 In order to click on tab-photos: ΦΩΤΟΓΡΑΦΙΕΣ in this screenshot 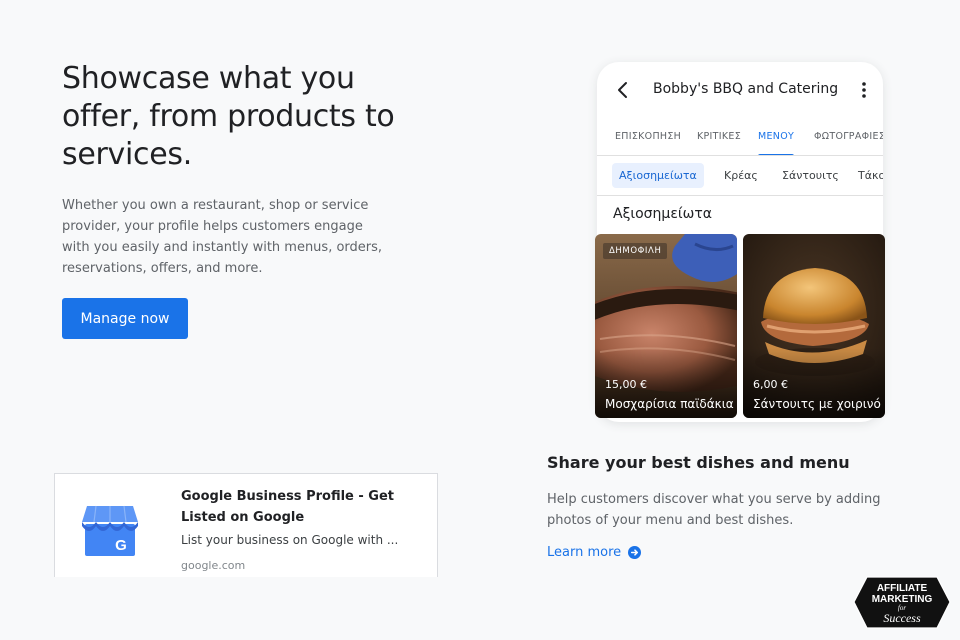, I will do `click(848, 136)`.